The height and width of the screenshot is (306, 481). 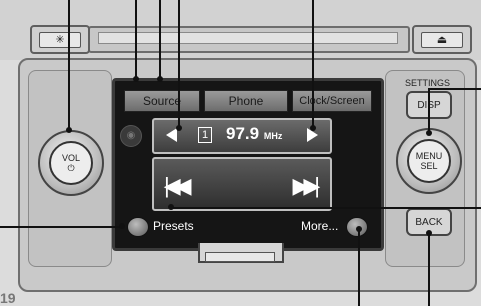 I want to click on callout-dot-tune-down, so click(x=179, y=128).